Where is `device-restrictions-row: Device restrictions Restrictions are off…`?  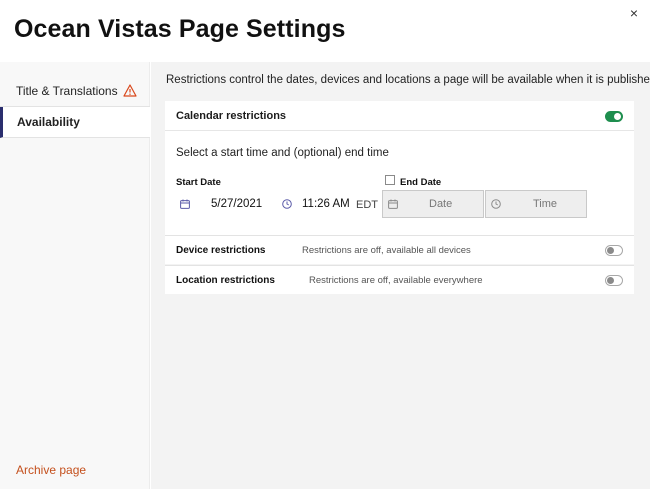 device-restrictions-row: Device restrictions Restrictions are off… is located at coordinates (399, 249).